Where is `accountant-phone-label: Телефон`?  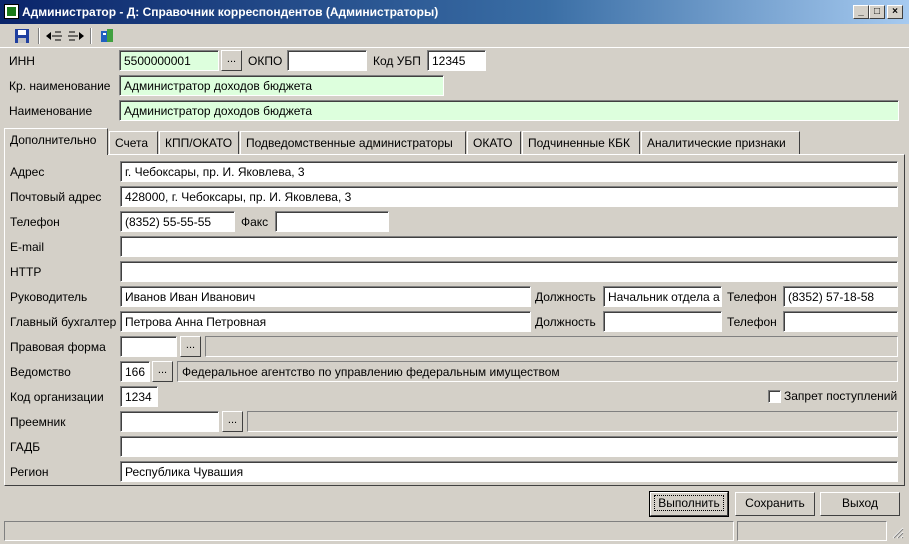 accountant-phone-label: Телефон is located at coordinates (752, 322).